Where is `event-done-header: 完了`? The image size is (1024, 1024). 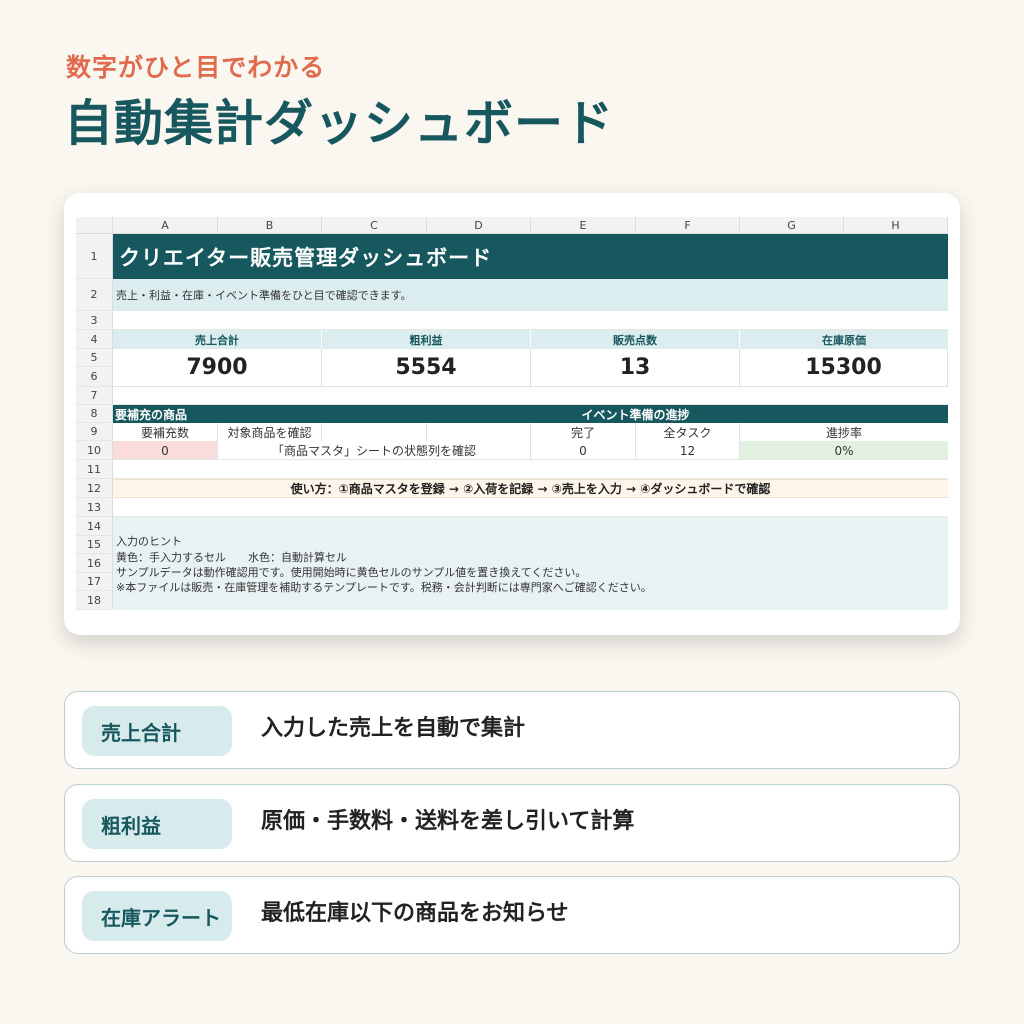
event-done-header: 完了 is located at coordinates (583, 432).